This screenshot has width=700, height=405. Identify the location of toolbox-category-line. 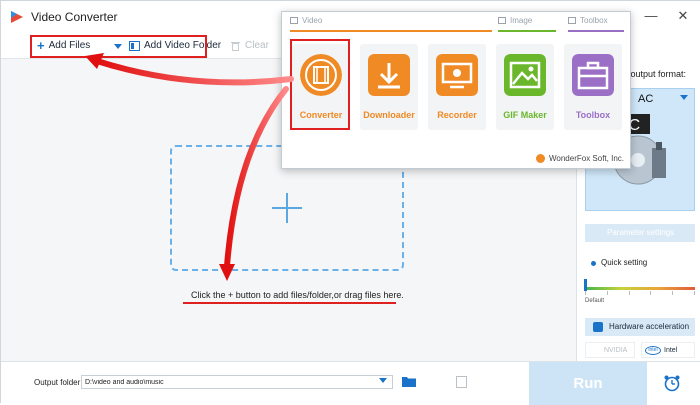
(596, 31).